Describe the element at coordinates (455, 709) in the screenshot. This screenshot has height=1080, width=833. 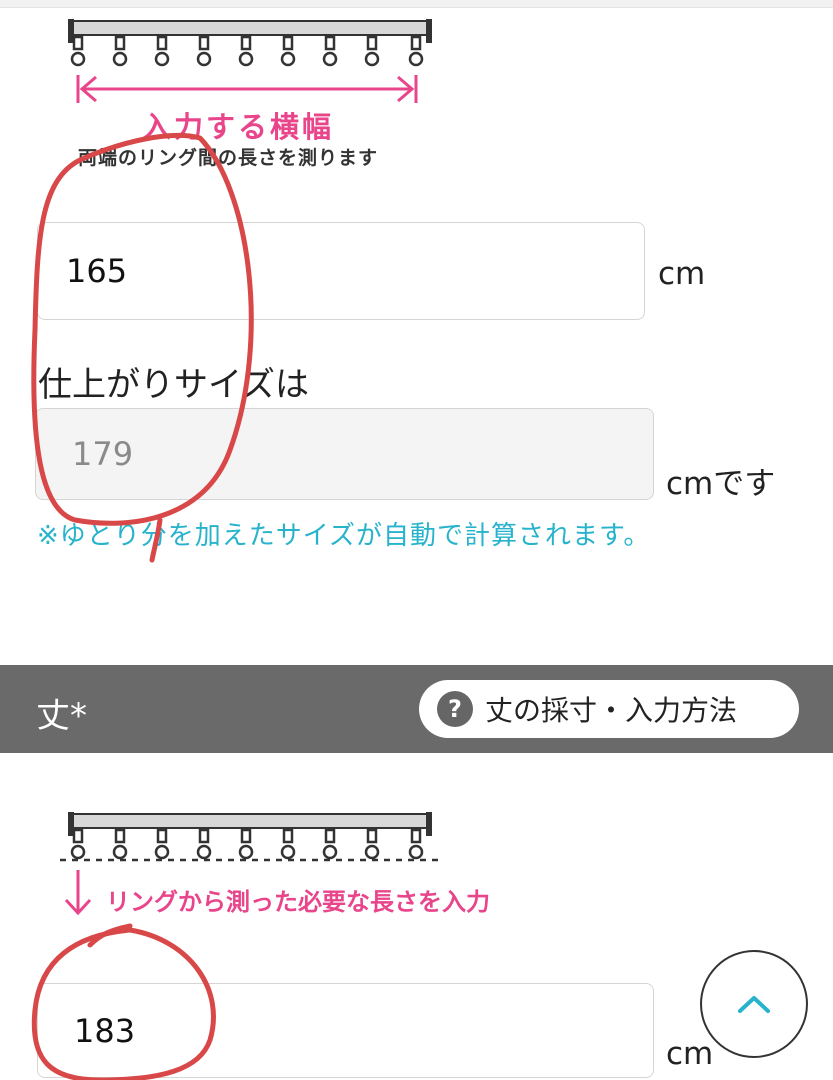
I see `question-icon: ?` at that location.